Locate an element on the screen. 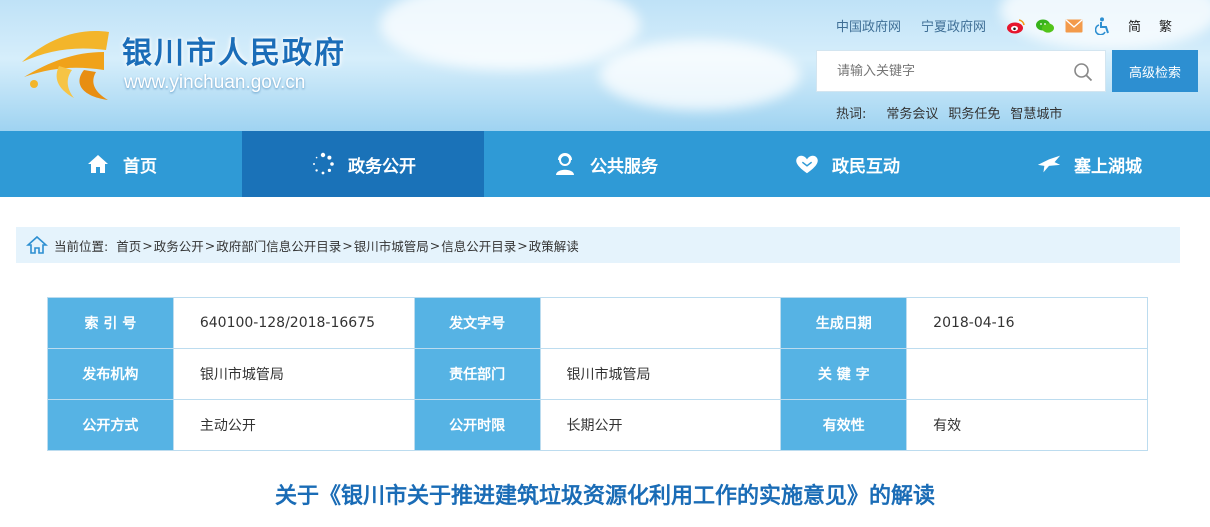 The width and height of the screenshot is (1210, 527). breadcrumb-item: 银川市城管局 is located at coordinates (391, 245).